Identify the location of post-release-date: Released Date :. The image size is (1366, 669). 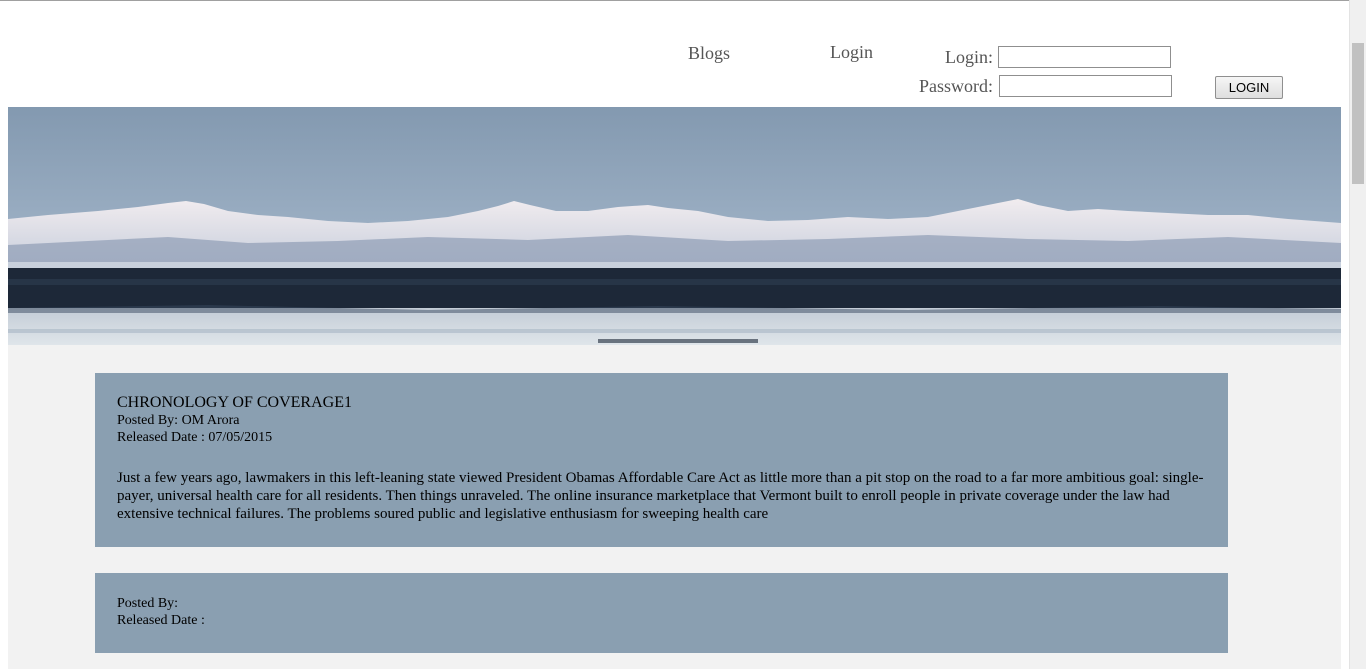
(161, 620).